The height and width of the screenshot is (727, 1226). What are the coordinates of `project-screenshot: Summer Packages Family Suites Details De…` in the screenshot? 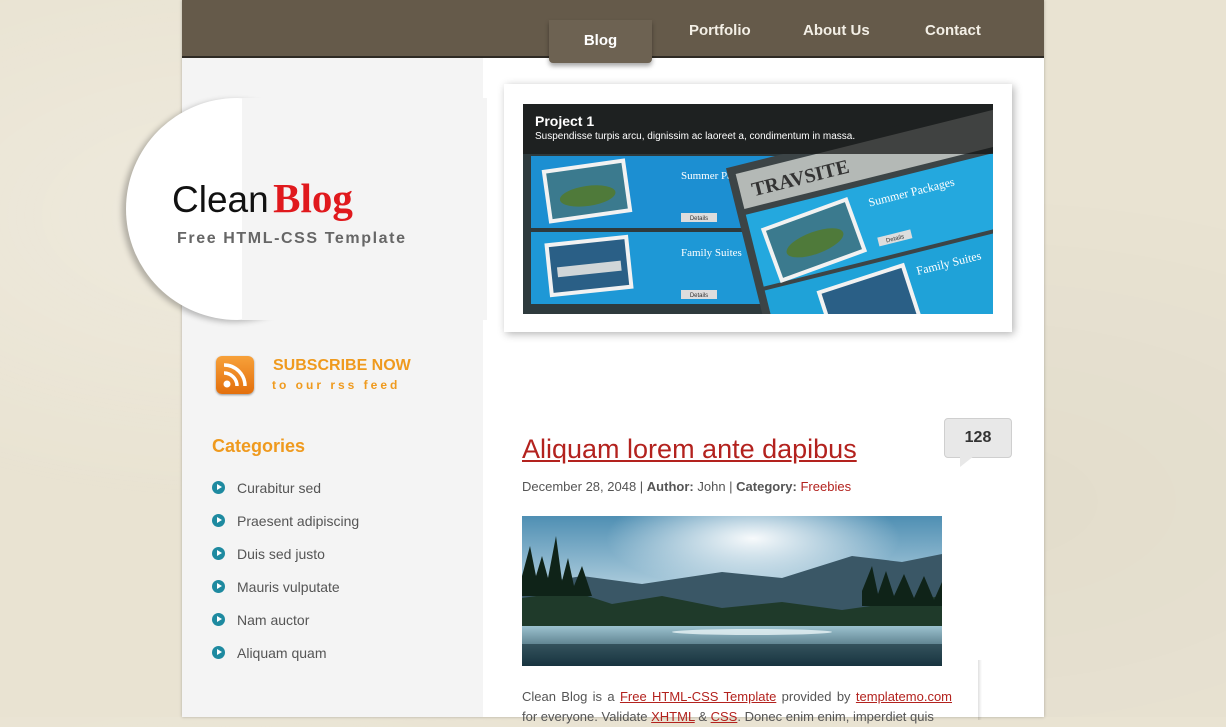 It's located at (758, 209).